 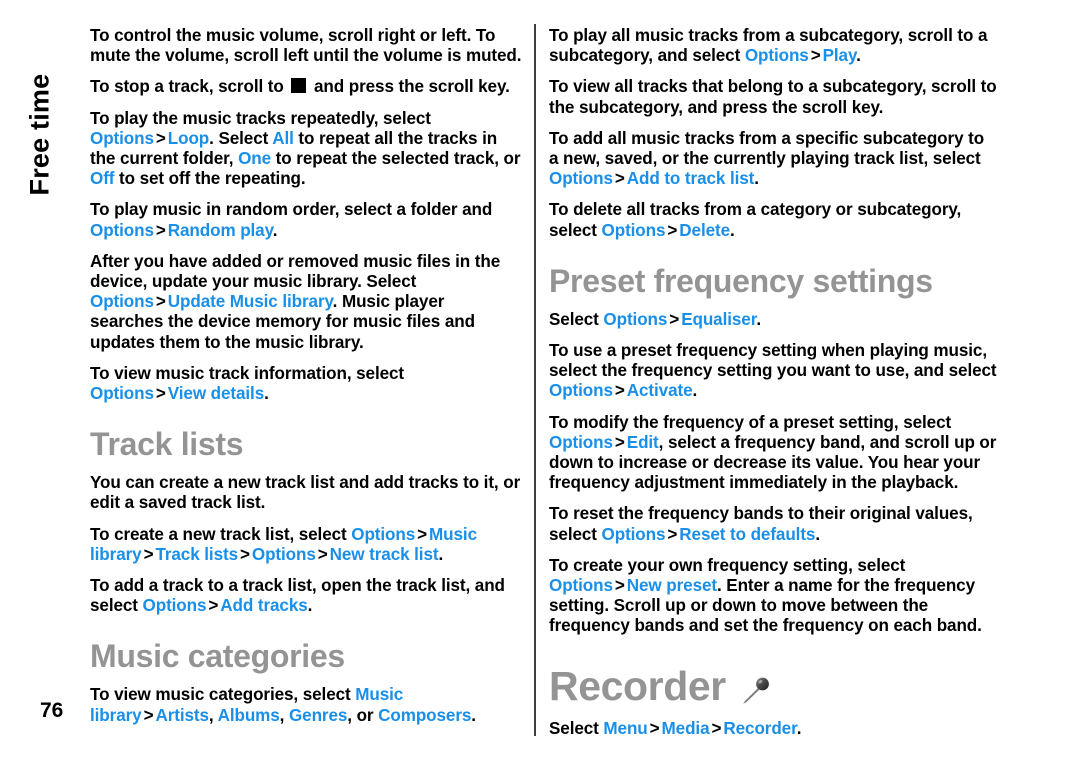 What do you see at coordinates (241, 138) in the screenshot?
I see `text-run: . Select` at bounding box center [241, 138].